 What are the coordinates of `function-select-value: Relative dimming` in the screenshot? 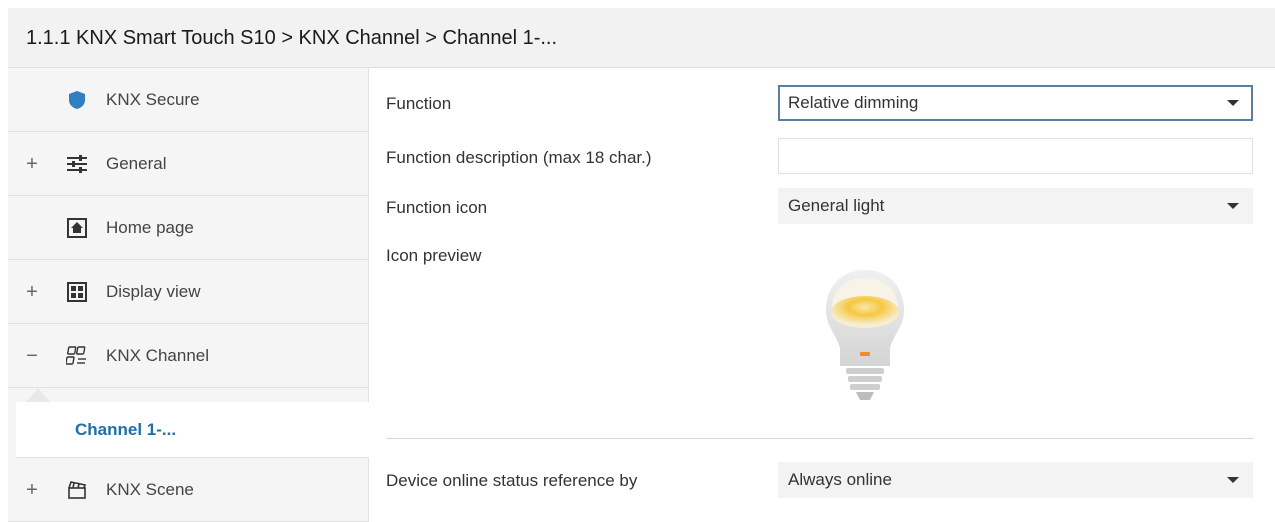 It's located at (853, 102).